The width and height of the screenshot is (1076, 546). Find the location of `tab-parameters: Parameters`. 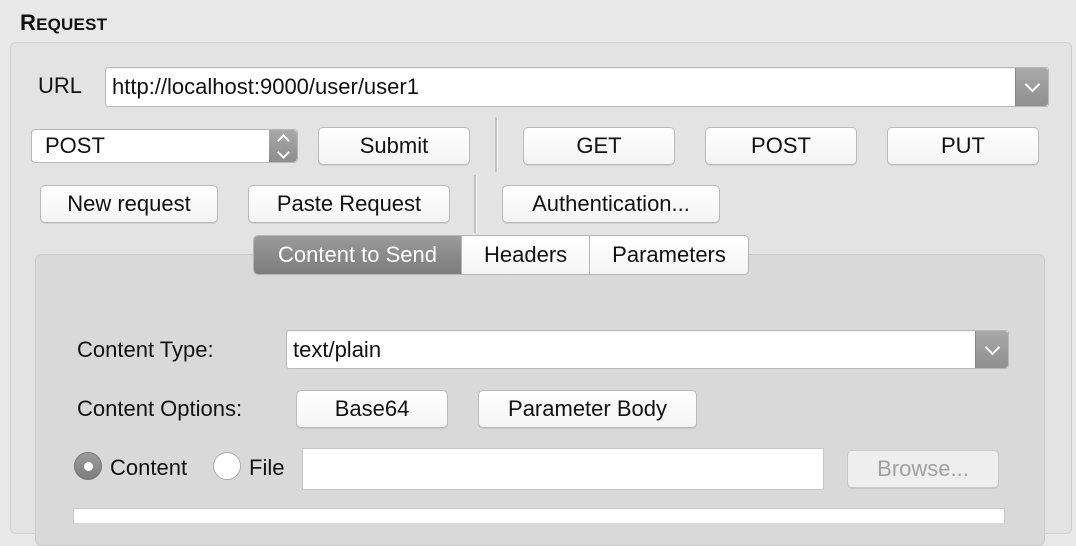

tab-parameters: Parameters is located at coordinates (668, 255).